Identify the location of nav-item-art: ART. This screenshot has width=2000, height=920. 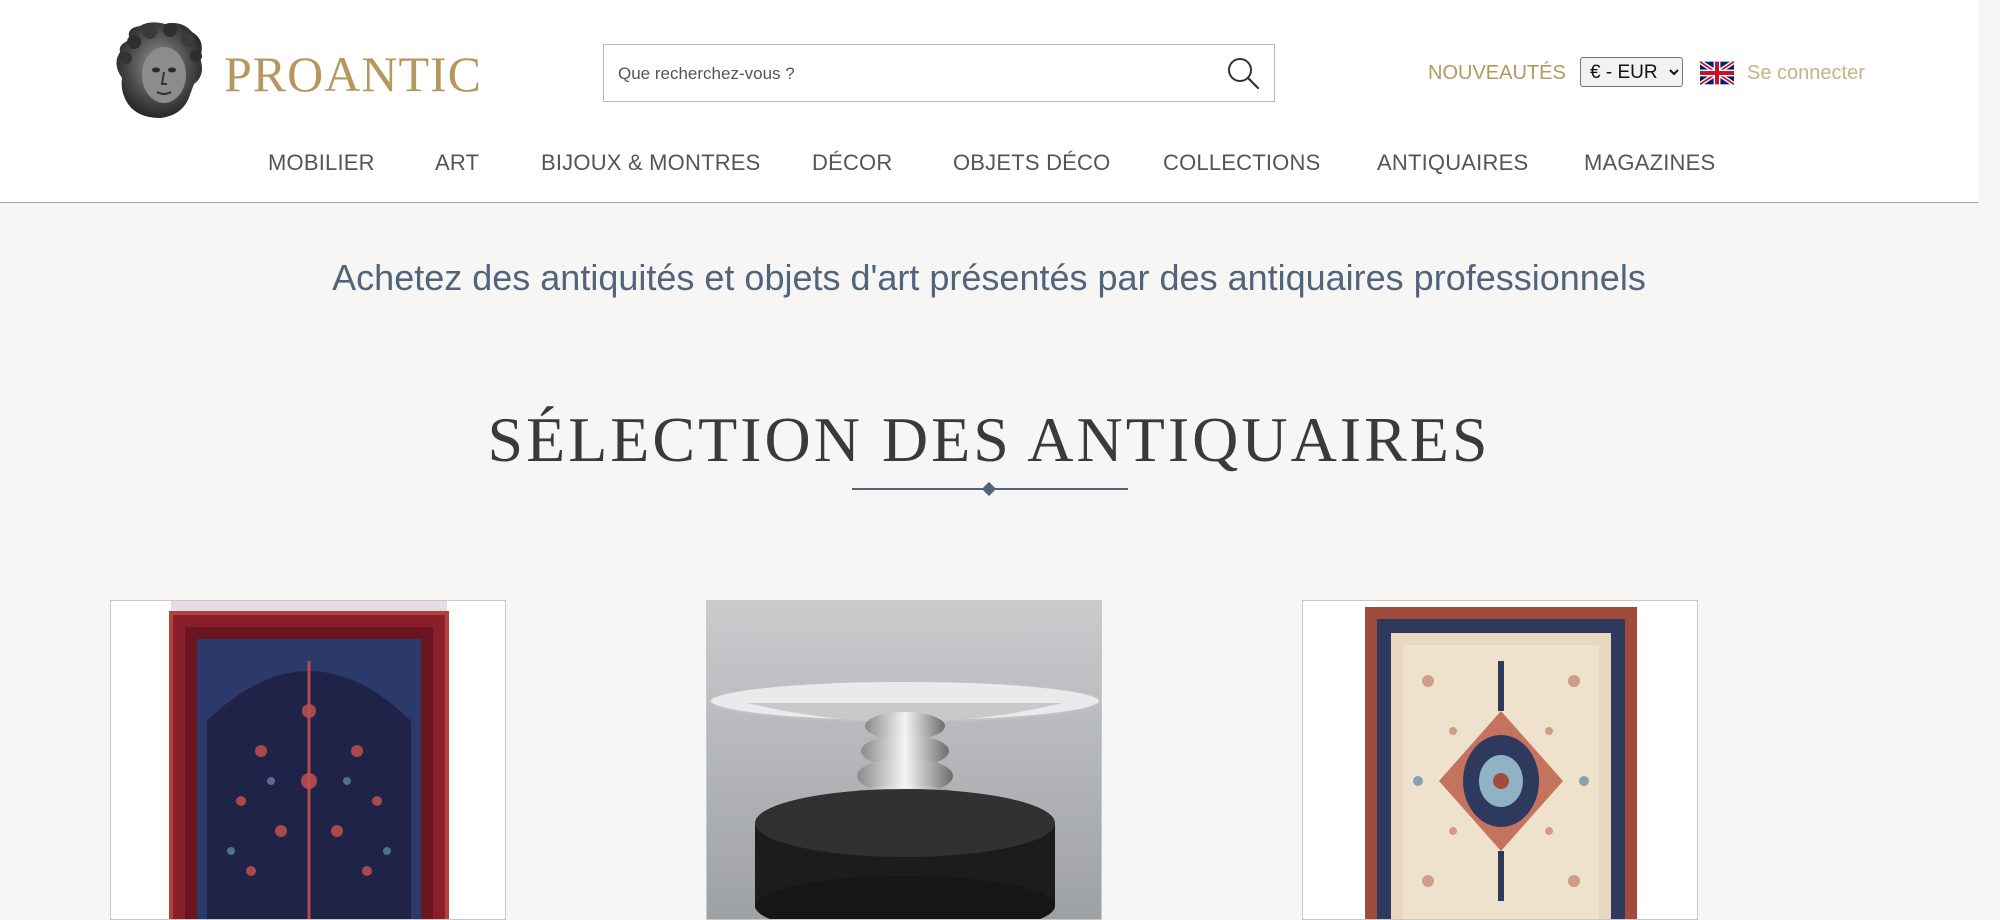
(457, 163).